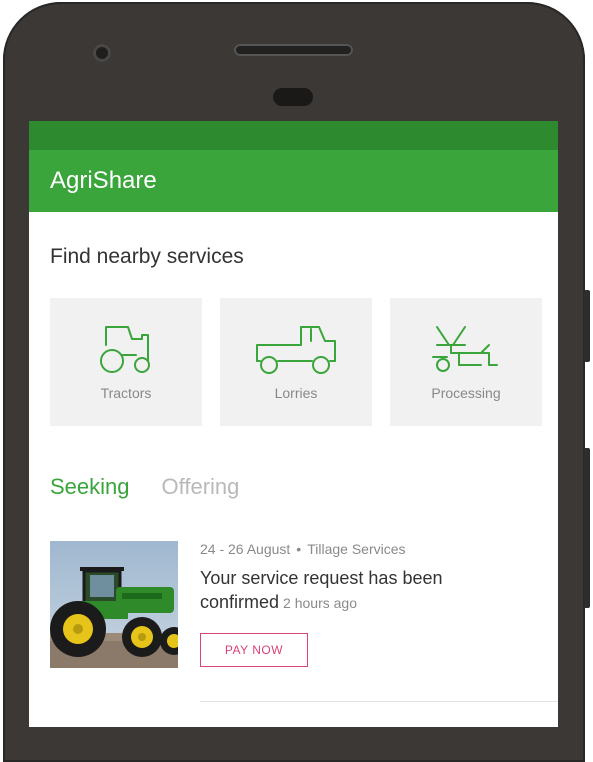 This screenshot has height=762, width=593. I want to click on service-card-lorries: Lorries, so click(296, 362).